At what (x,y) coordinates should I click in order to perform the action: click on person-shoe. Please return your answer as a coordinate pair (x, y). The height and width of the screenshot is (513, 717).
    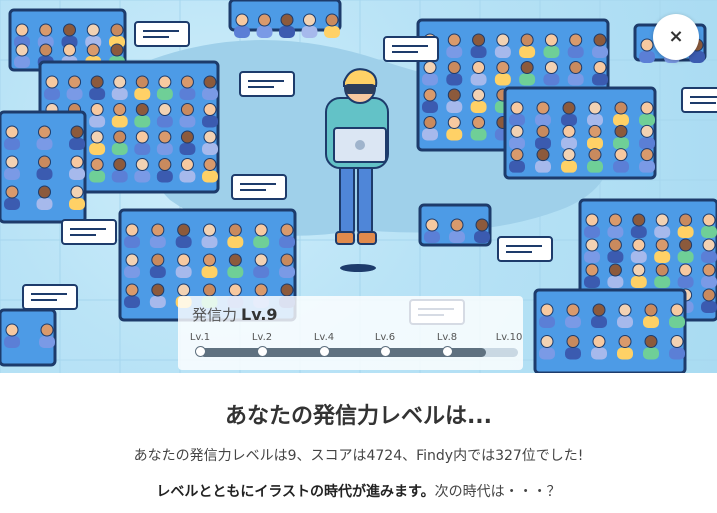
    Looking at the image, I should click on (367, 238).